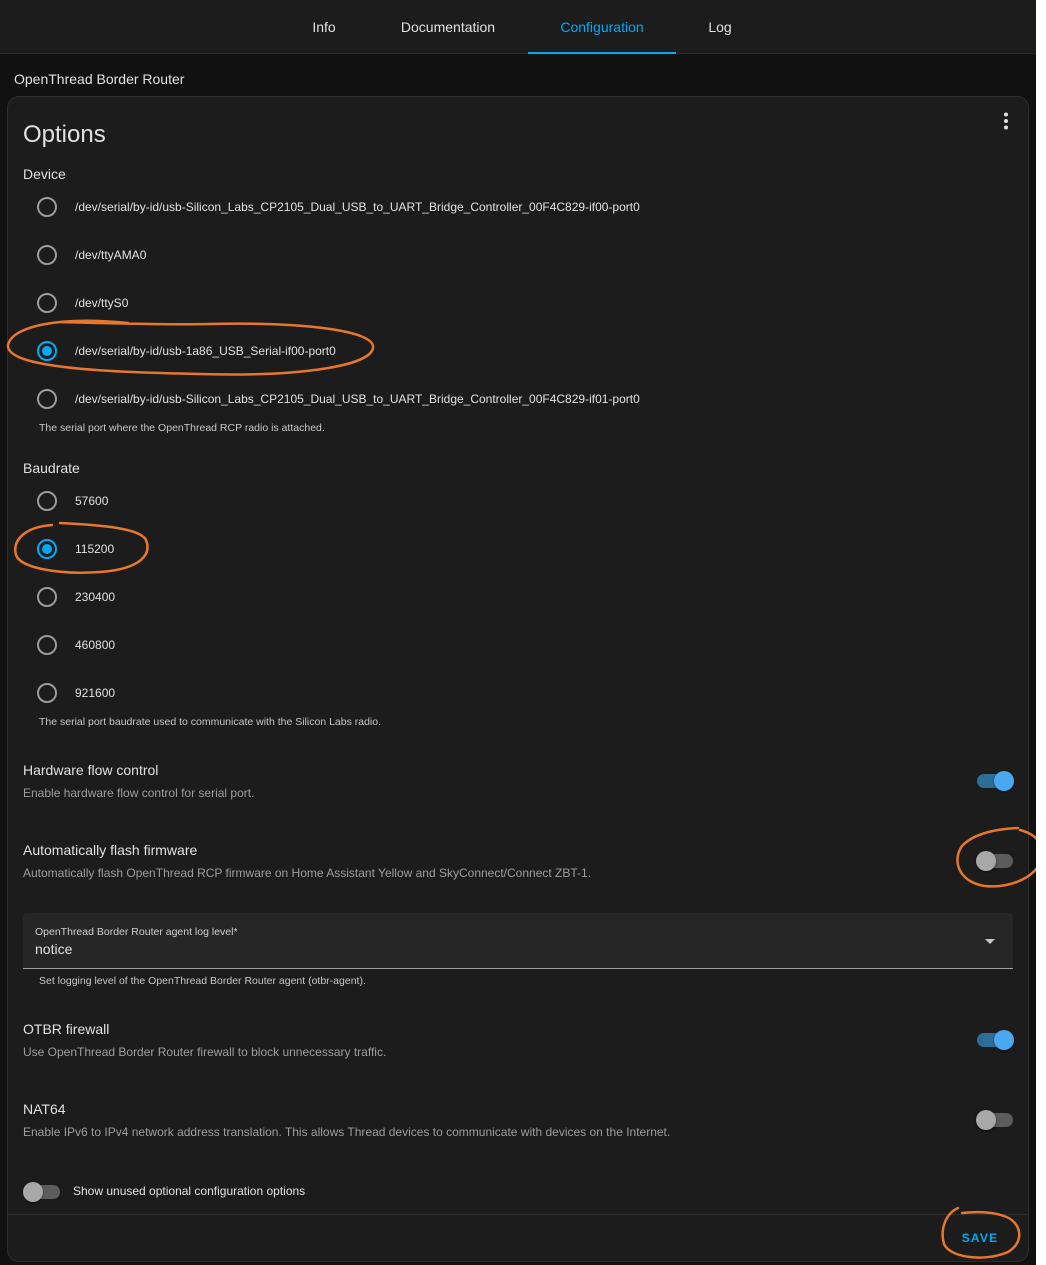  What do you see at coordinates (111, 255) in the screenshot?
I see `device-option-label: /dev/ttyAMA0` at bounding box center [111, 255].